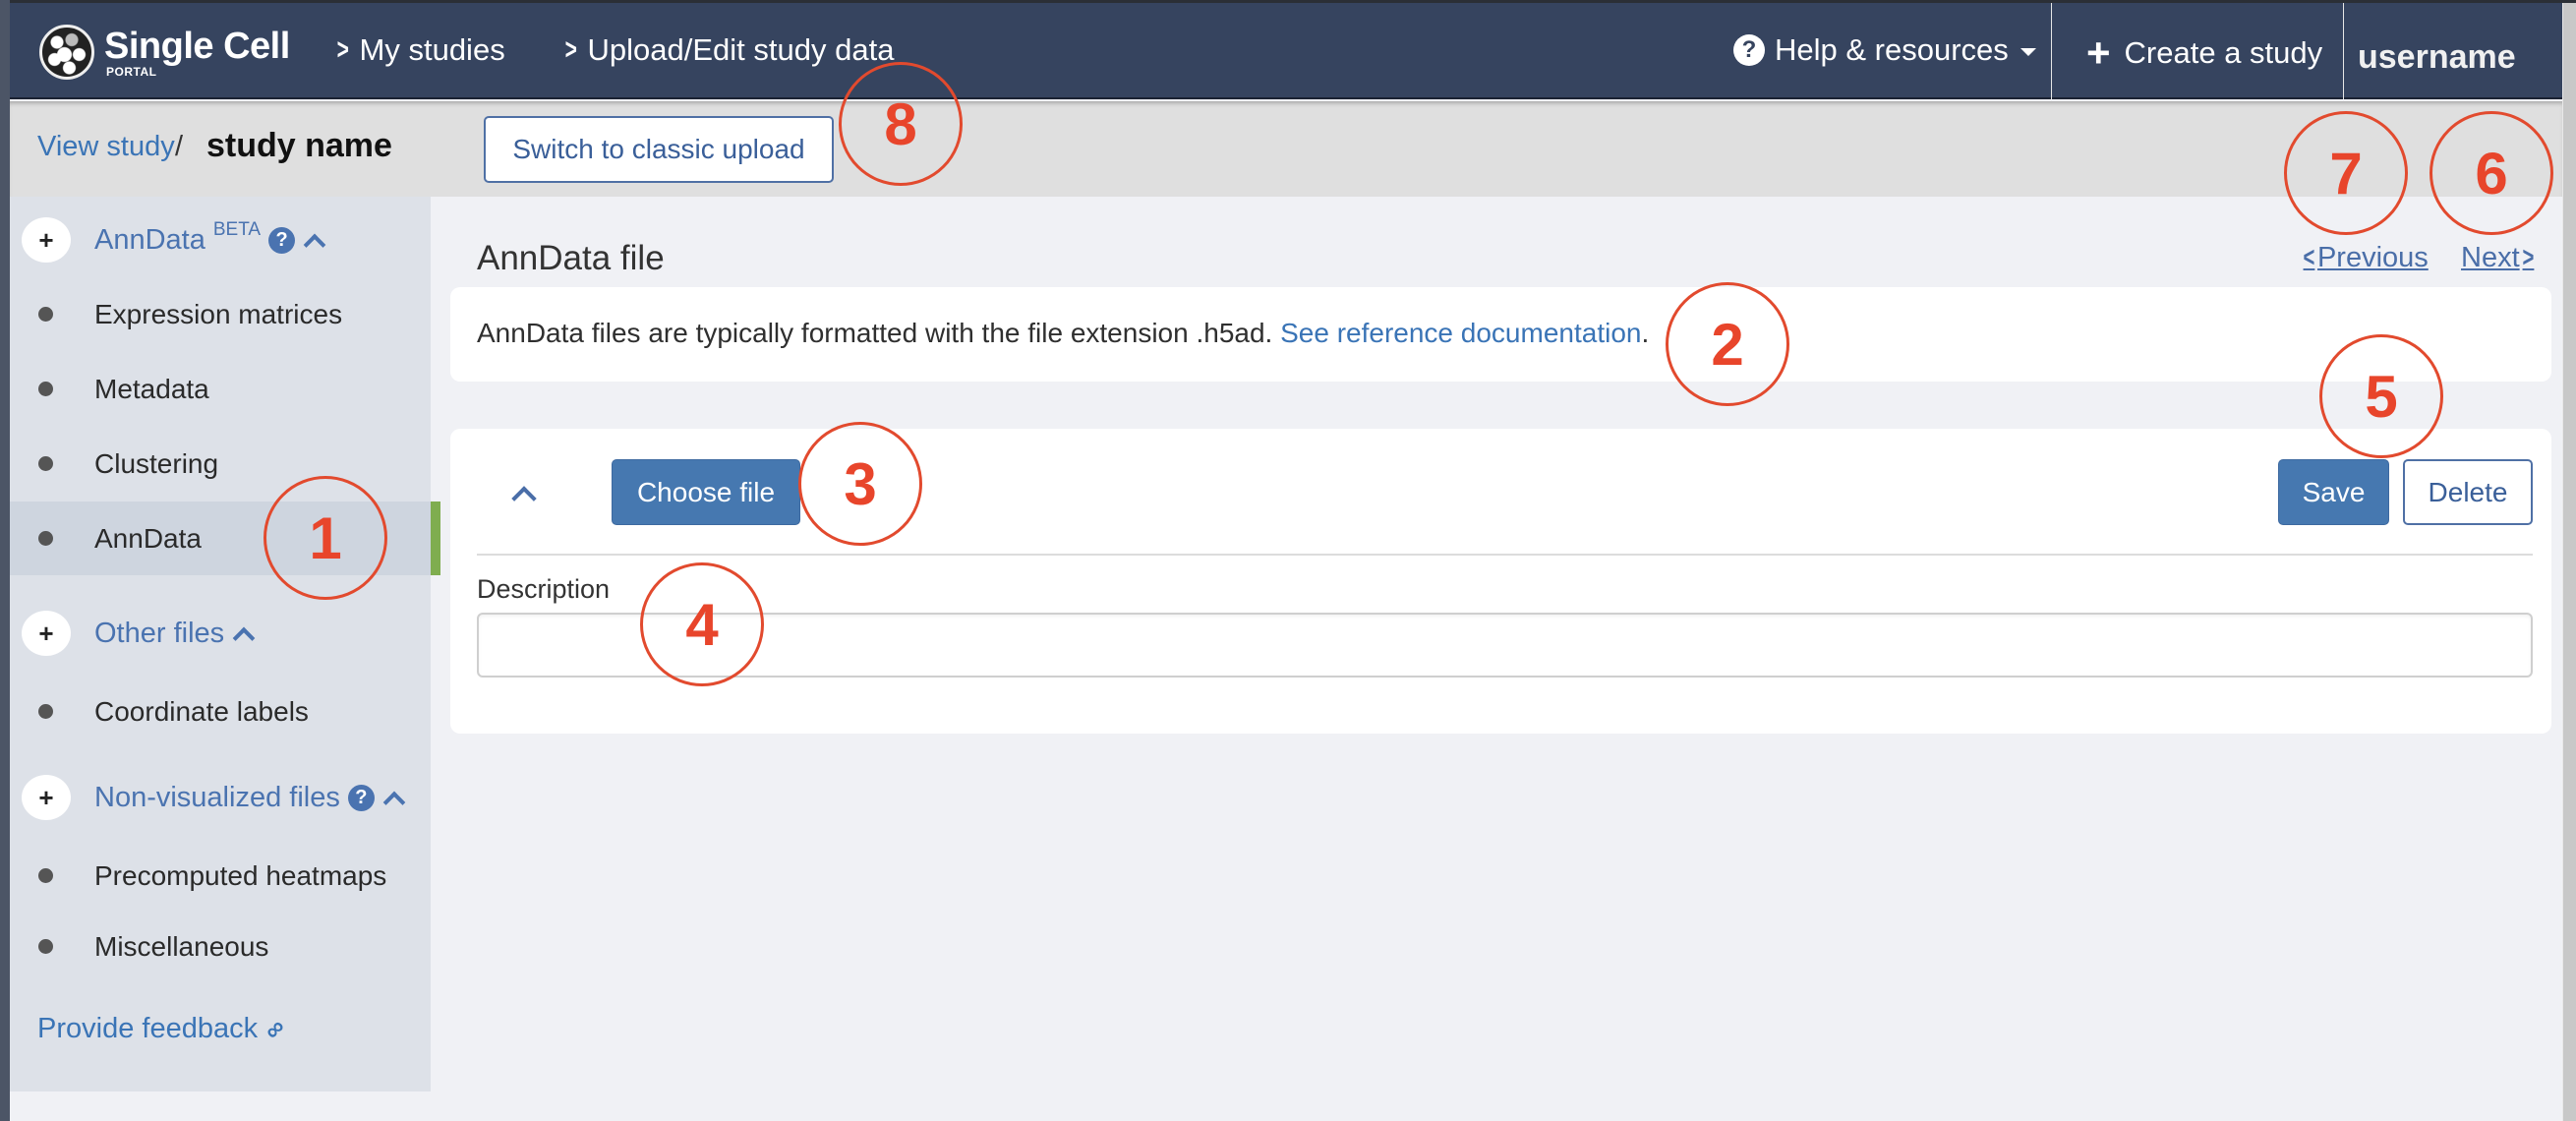 Image resolution: width=2576 pixels, height=1121 pixels. I want to click on sidebar-section-title: Non-visualized files ?, so click(250, 797).